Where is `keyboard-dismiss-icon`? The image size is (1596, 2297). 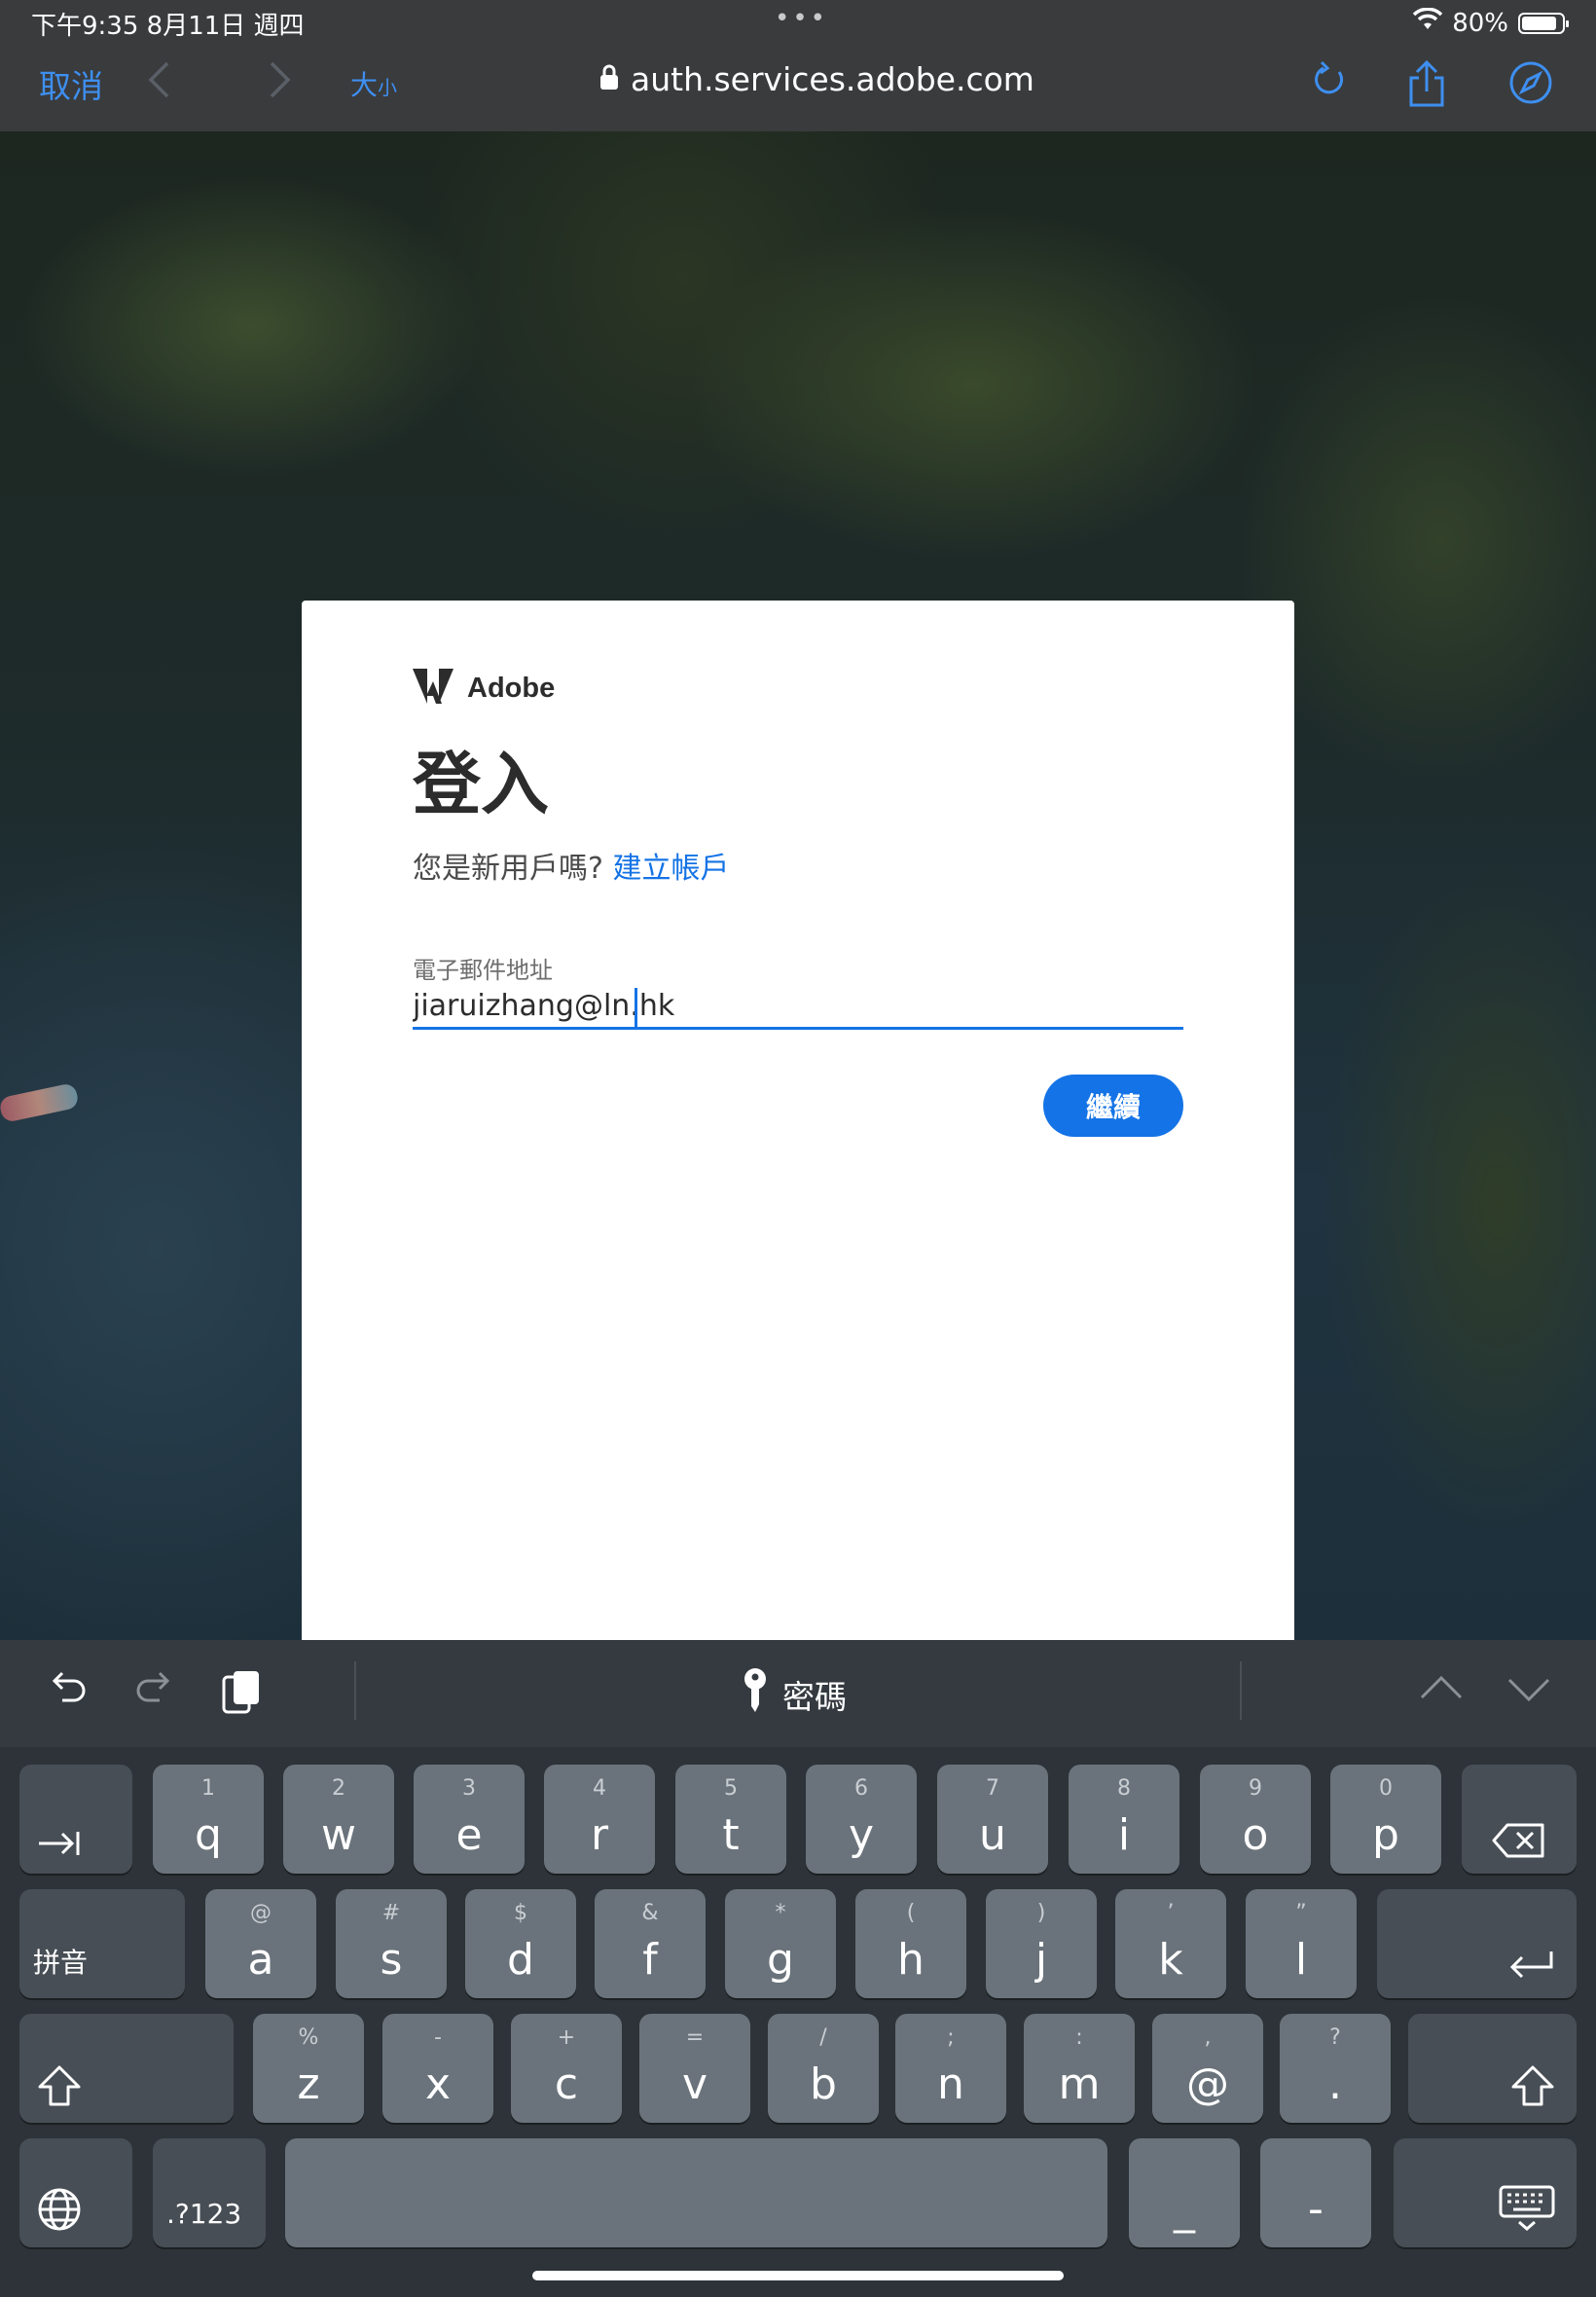
keyboard-dismiss-icon is located at coordinates (1485, 2209).